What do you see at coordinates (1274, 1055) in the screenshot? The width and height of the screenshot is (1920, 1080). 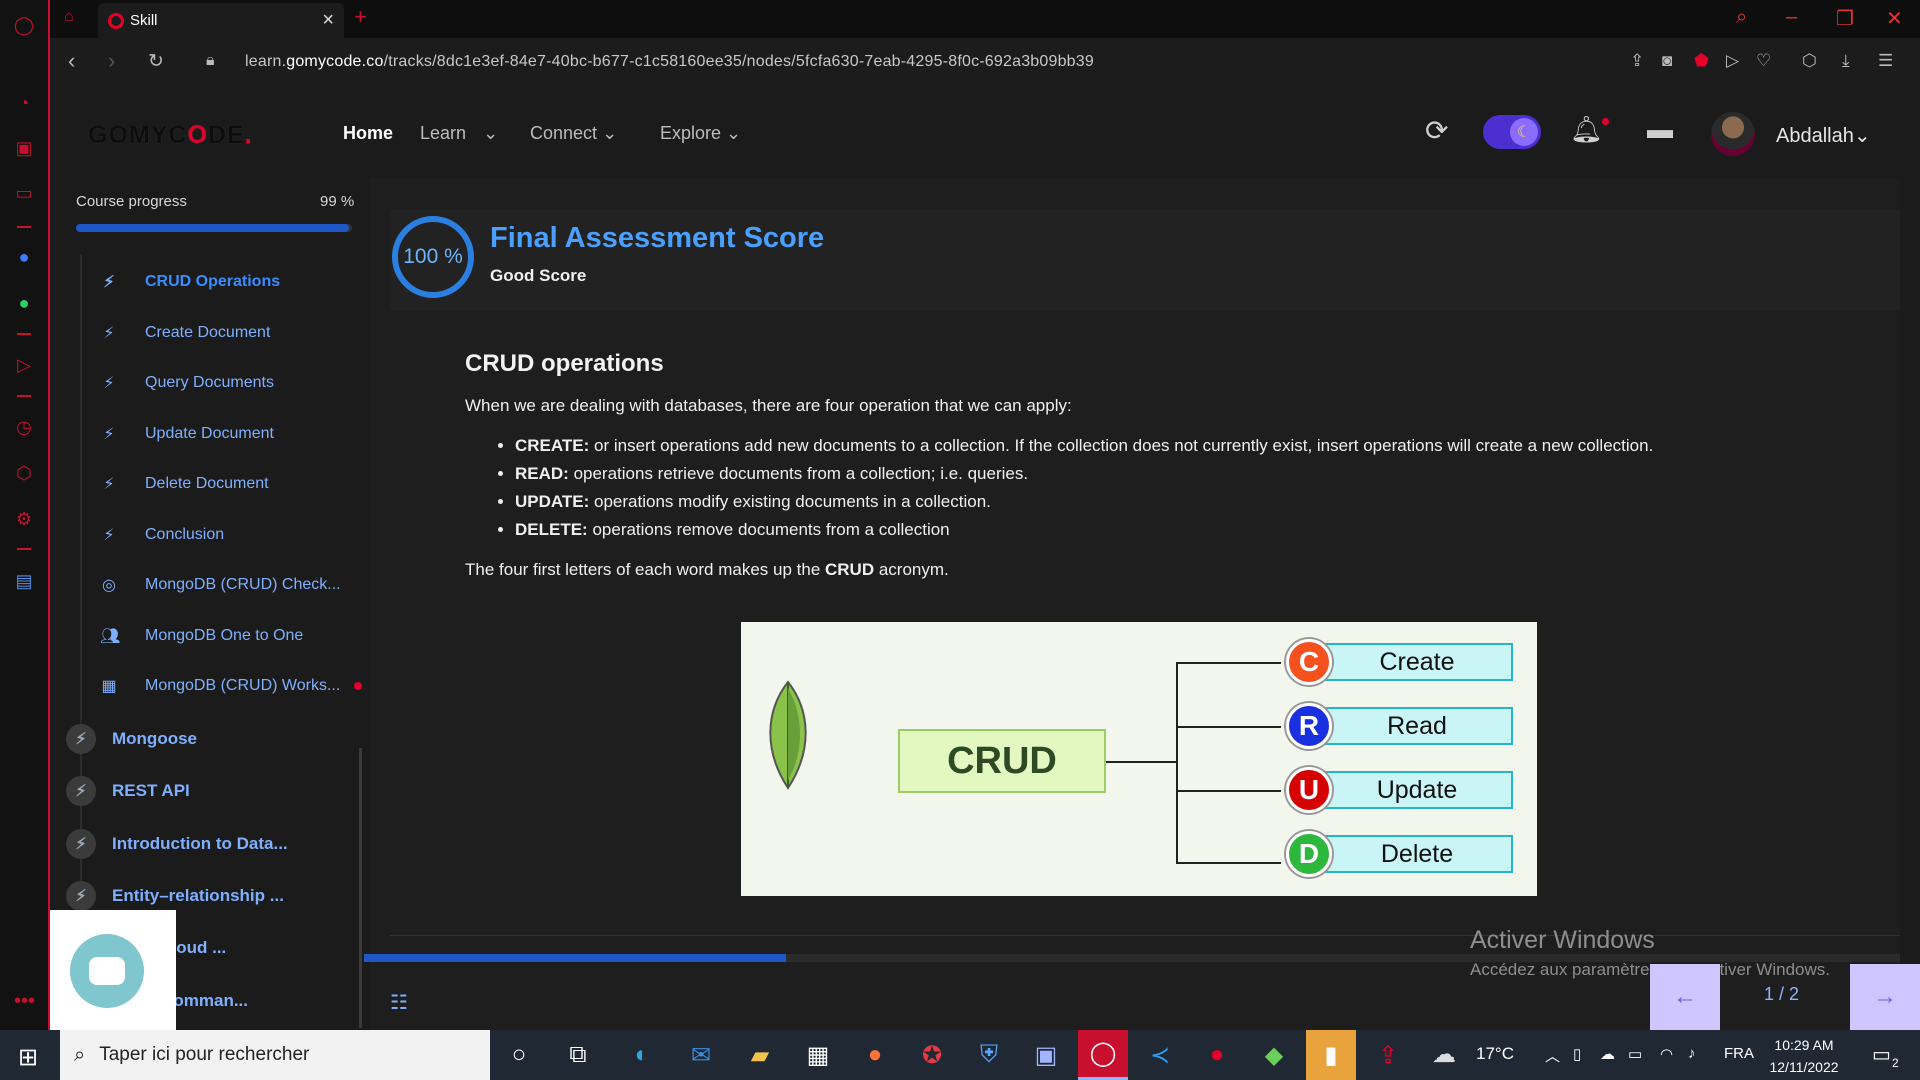 I see `git-icon: ◆` at bounding box center [1274, 1055].